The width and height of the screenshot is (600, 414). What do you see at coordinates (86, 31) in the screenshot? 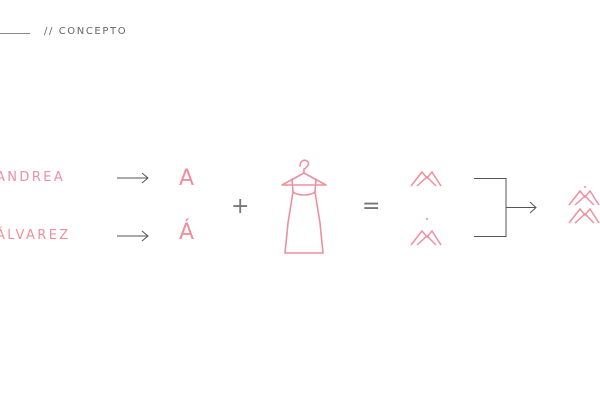
I see `section-title: // CONCEPTO` at bounding box center [86, 31].